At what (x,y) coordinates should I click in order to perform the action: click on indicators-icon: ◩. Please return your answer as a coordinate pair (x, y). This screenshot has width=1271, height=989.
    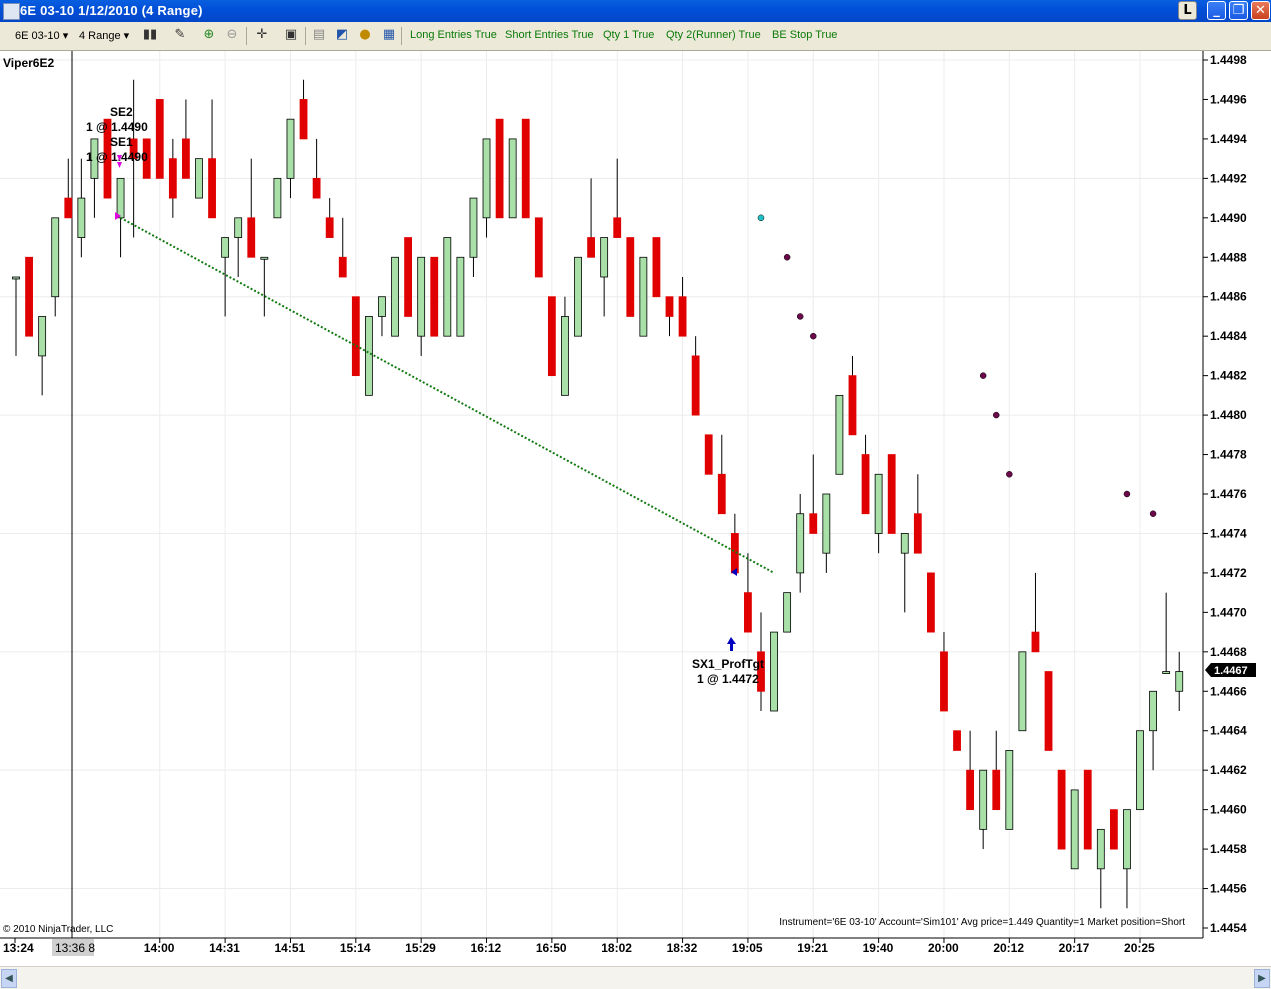
    Looking at the image, I should click on (342, 35).